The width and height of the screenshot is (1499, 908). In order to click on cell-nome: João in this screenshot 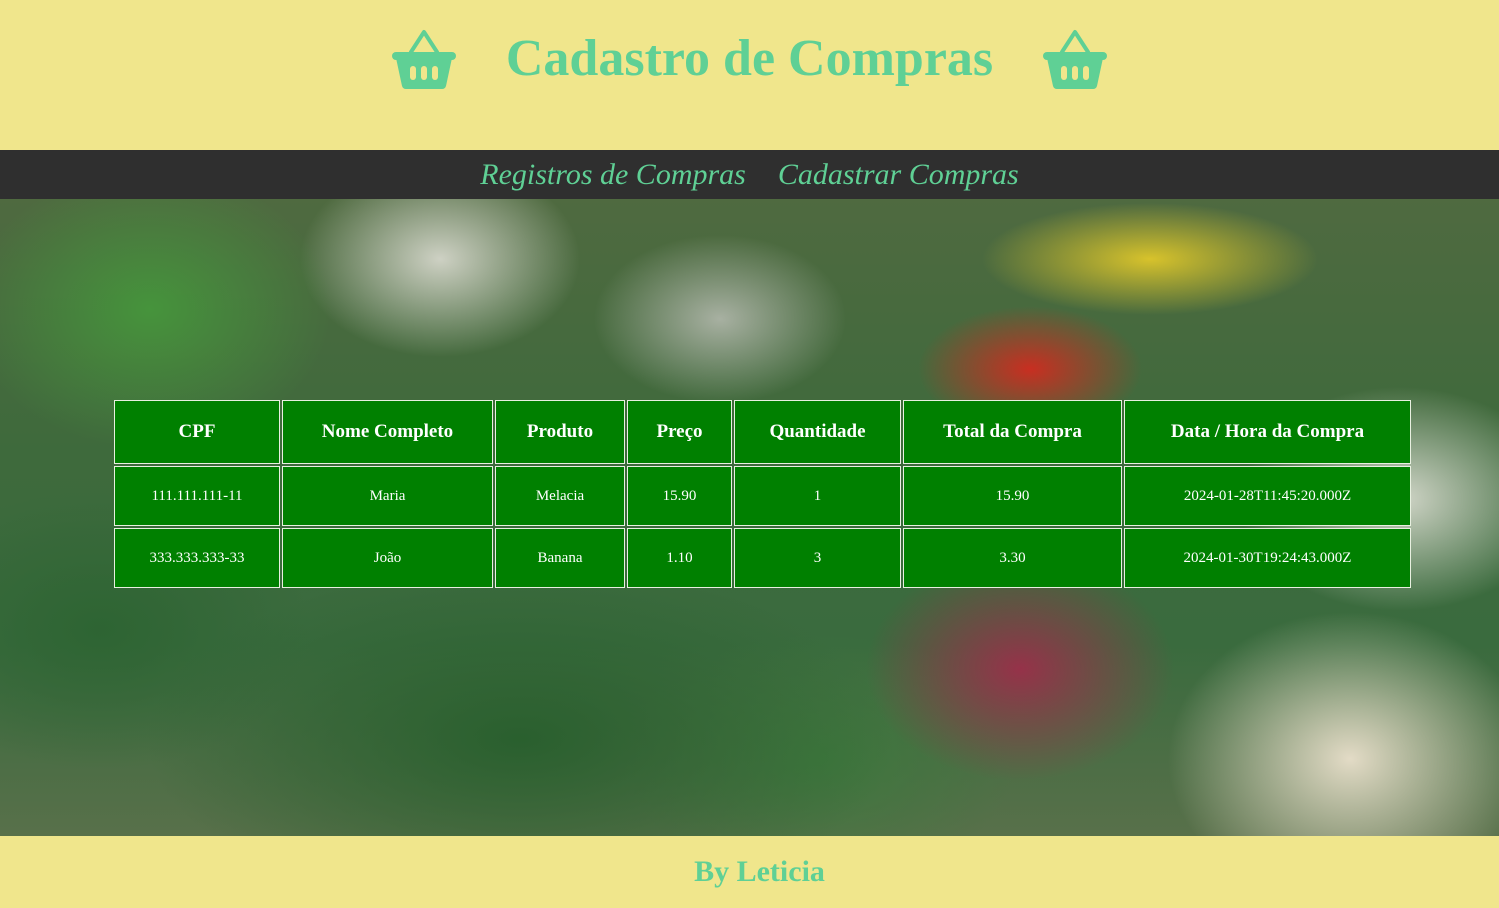, I will do `click(387, 558)`.